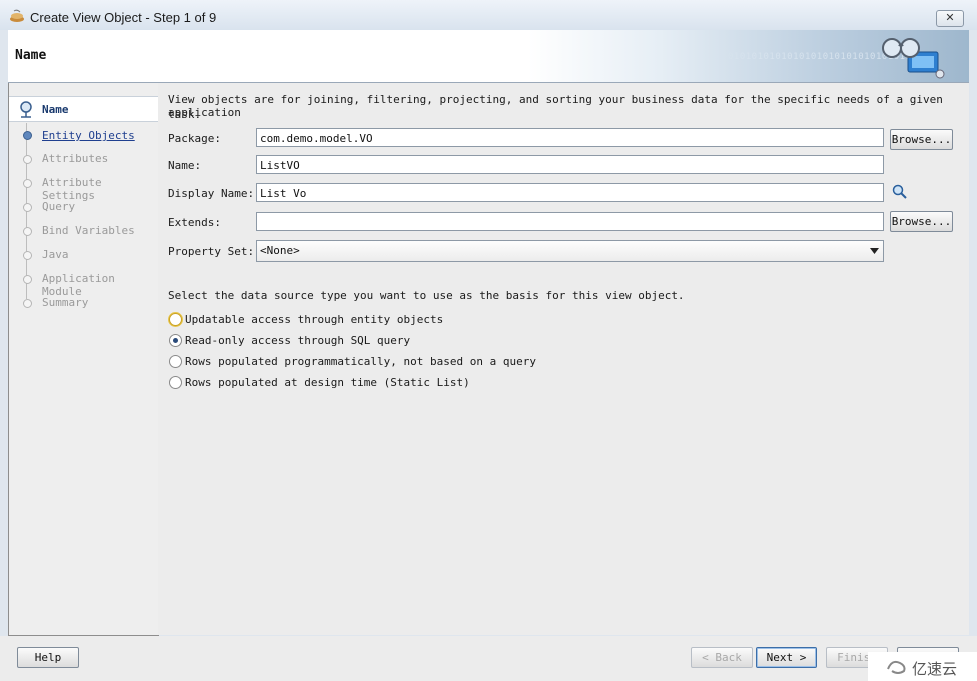 This screenshot has width=977, height=681. I want to click on property-set-label: Property Set:, so click(211, 251).